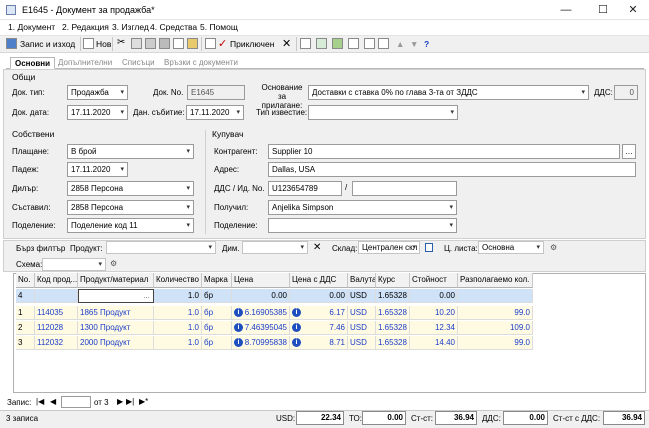 The height and width of the screenshot is (428, 649). Describe the element at coordinates (337, 43) in the screenshot. I see `export-icon` at that location.